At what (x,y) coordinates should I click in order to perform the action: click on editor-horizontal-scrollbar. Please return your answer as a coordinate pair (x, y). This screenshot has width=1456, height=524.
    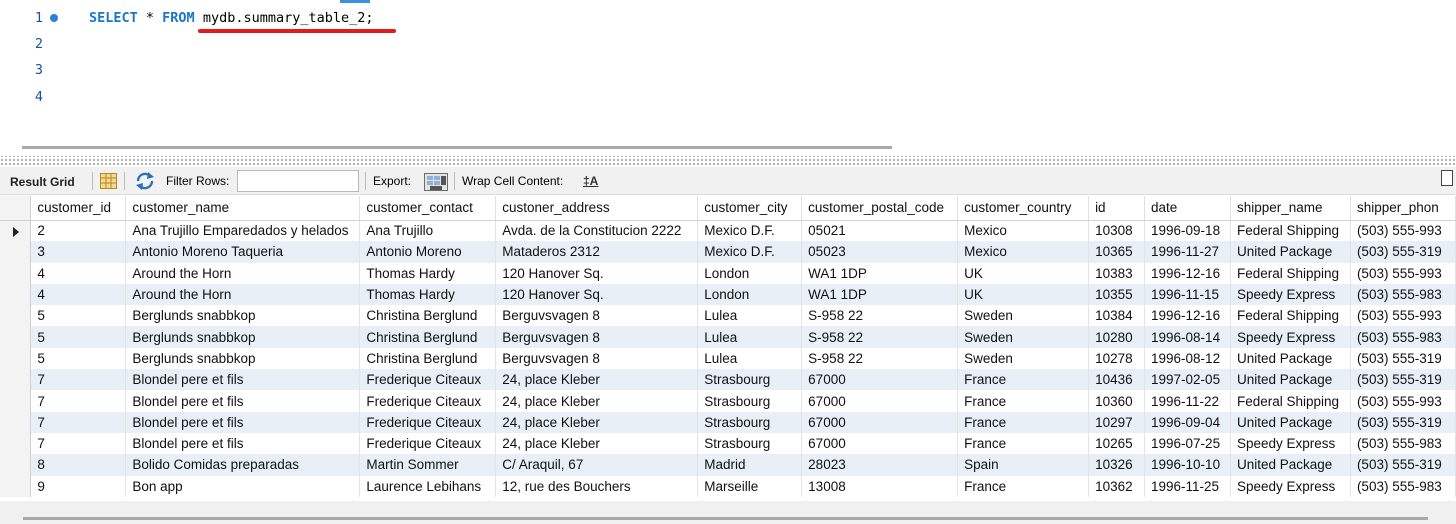
    Looking at the image, I should click on (457, 147).